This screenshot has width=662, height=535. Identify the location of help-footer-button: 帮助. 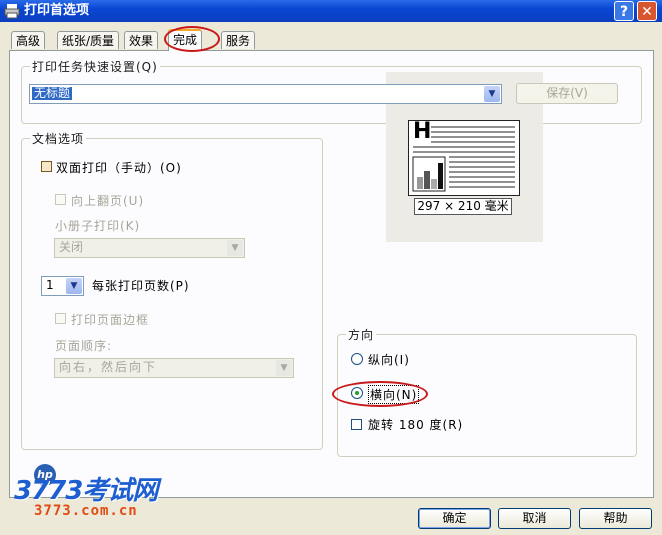
(615, 518).